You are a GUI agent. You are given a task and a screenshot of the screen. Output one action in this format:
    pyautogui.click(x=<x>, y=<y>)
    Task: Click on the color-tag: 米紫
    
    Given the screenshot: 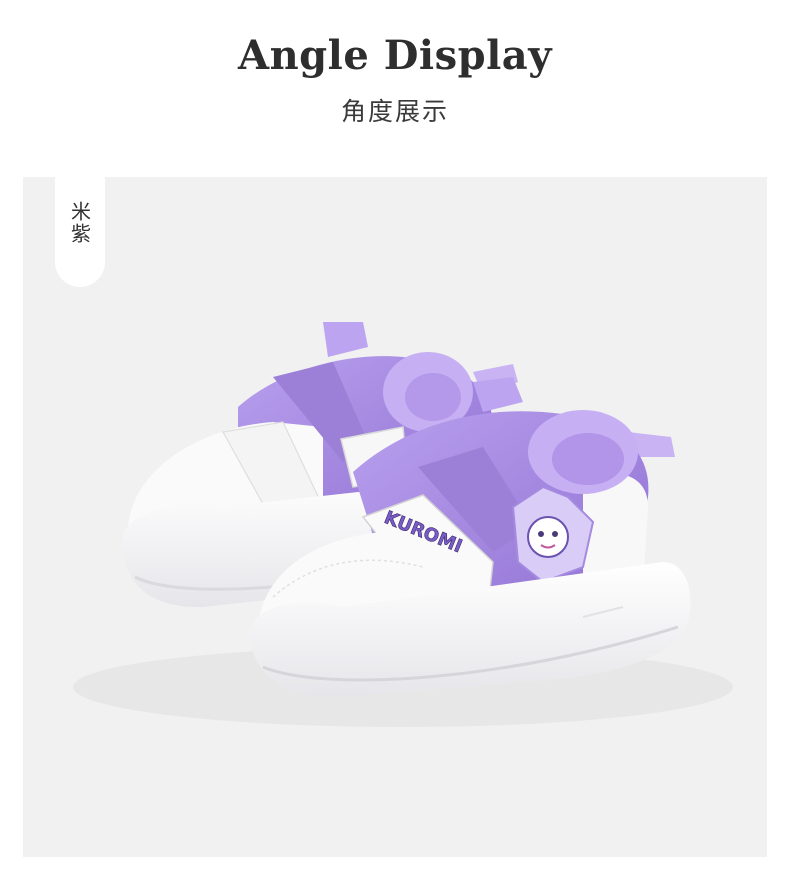 What is the action you would take?
    pyautogui.click(x=80, y=232)
    